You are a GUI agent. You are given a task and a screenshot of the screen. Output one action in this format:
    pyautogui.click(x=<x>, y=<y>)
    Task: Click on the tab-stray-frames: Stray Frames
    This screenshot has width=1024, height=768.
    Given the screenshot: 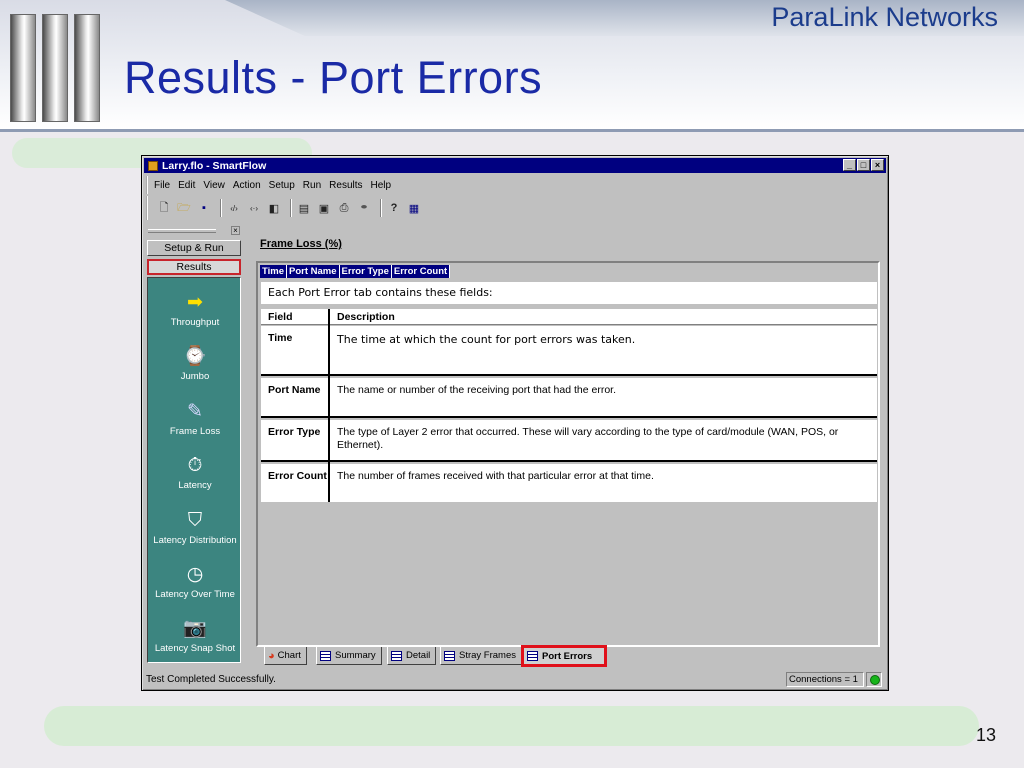 What is the action you would take?
    pyautogui.click(x=481, y=656)
    